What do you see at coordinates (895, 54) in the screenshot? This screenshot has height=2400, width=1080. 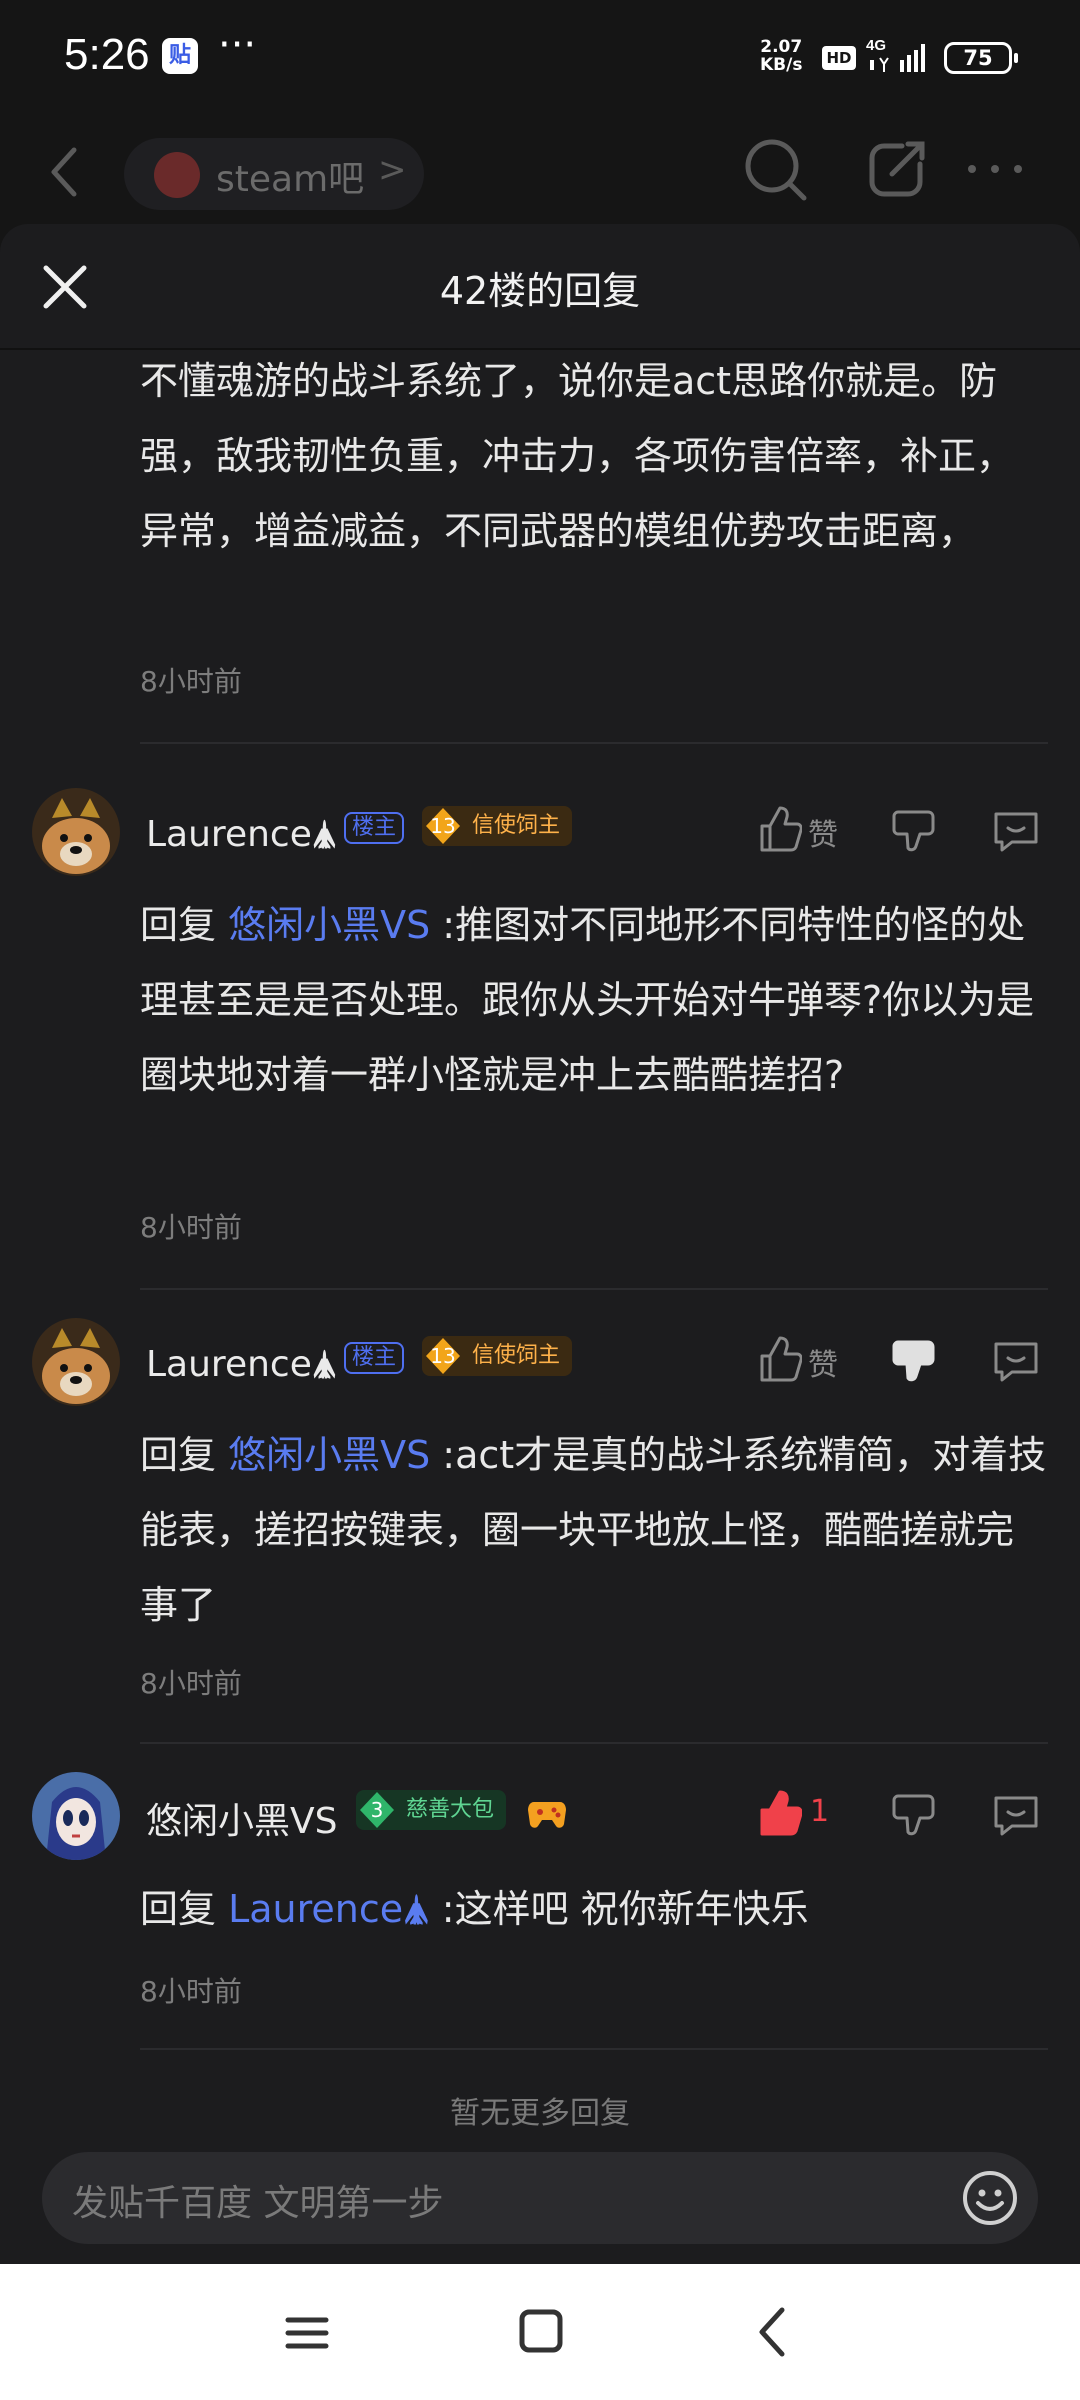 I see `signal-icon: 4G` at bounding box center [895, 54].